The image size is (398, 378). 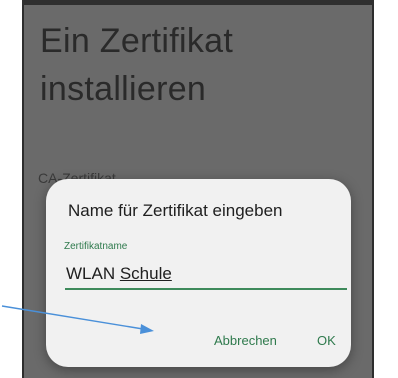 I want to click on input-underline, so click(x=206, y=289).